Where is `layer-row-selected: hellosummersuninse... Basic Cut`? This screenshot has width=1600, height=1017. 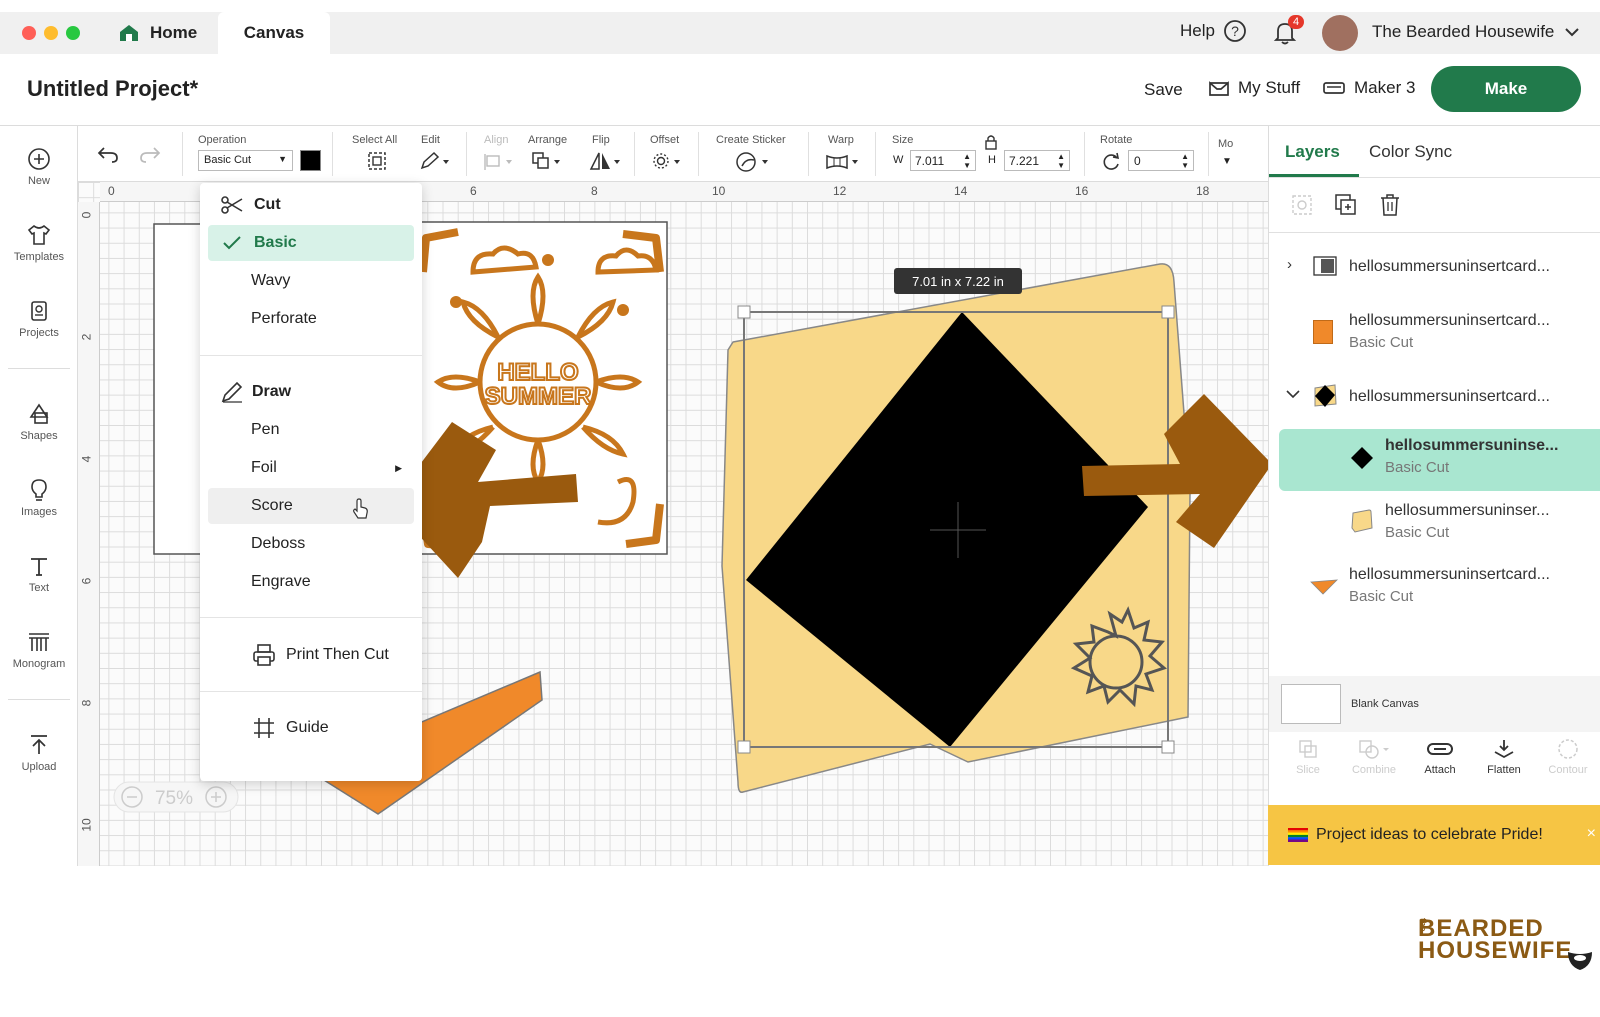
layer-row-selected: hellosummersuninse... Basic Cut is located at coordinates (1439, 460).